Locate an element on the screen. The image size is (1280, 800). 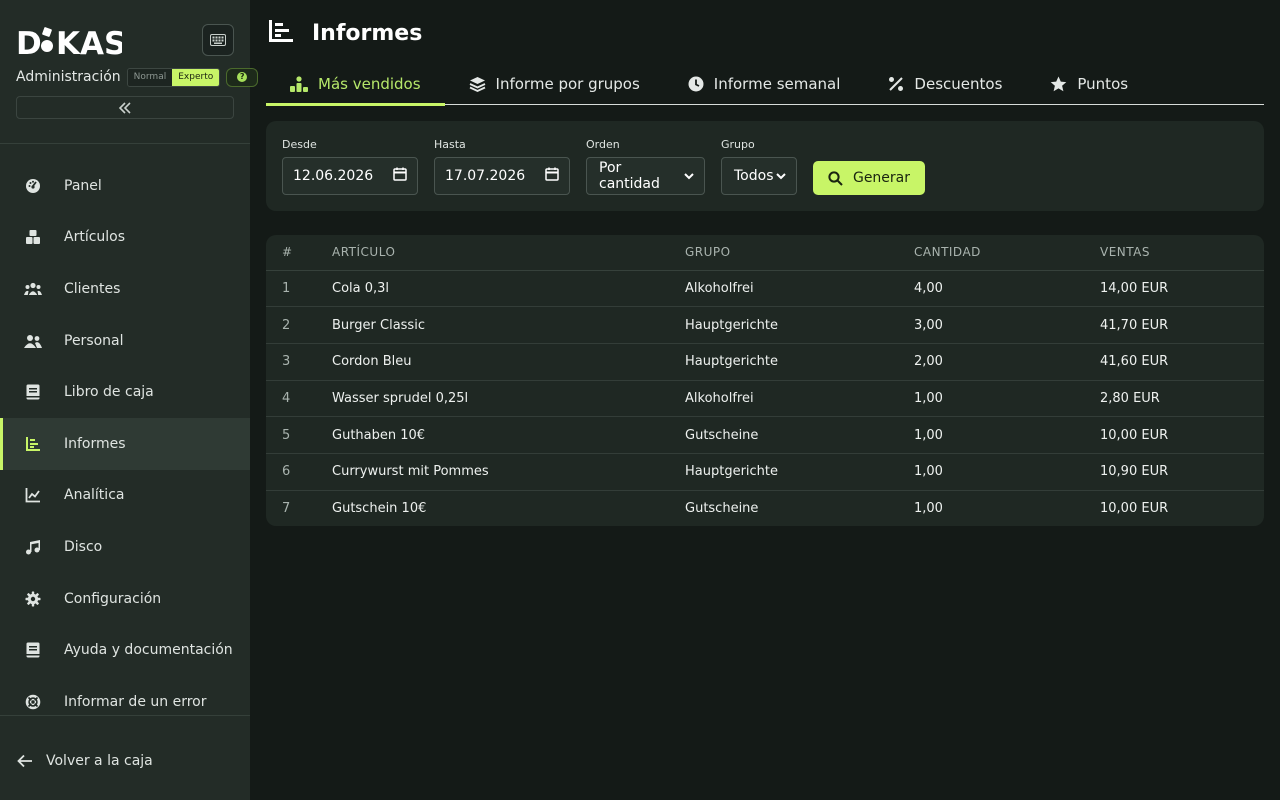
column-header-group: GRUPO is located at coordinates (799, 253).